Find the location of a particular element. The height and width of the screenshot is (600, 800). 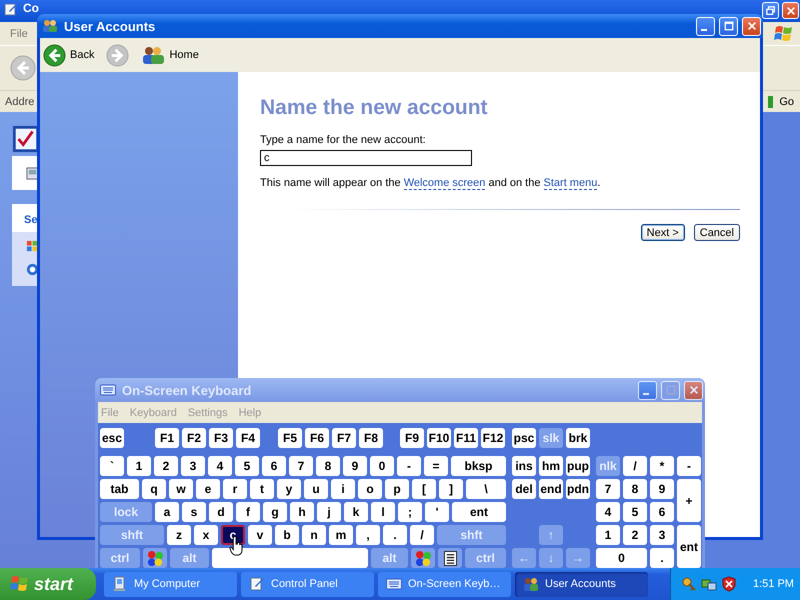

key-cap: [ is located at coordinates (424, 489).